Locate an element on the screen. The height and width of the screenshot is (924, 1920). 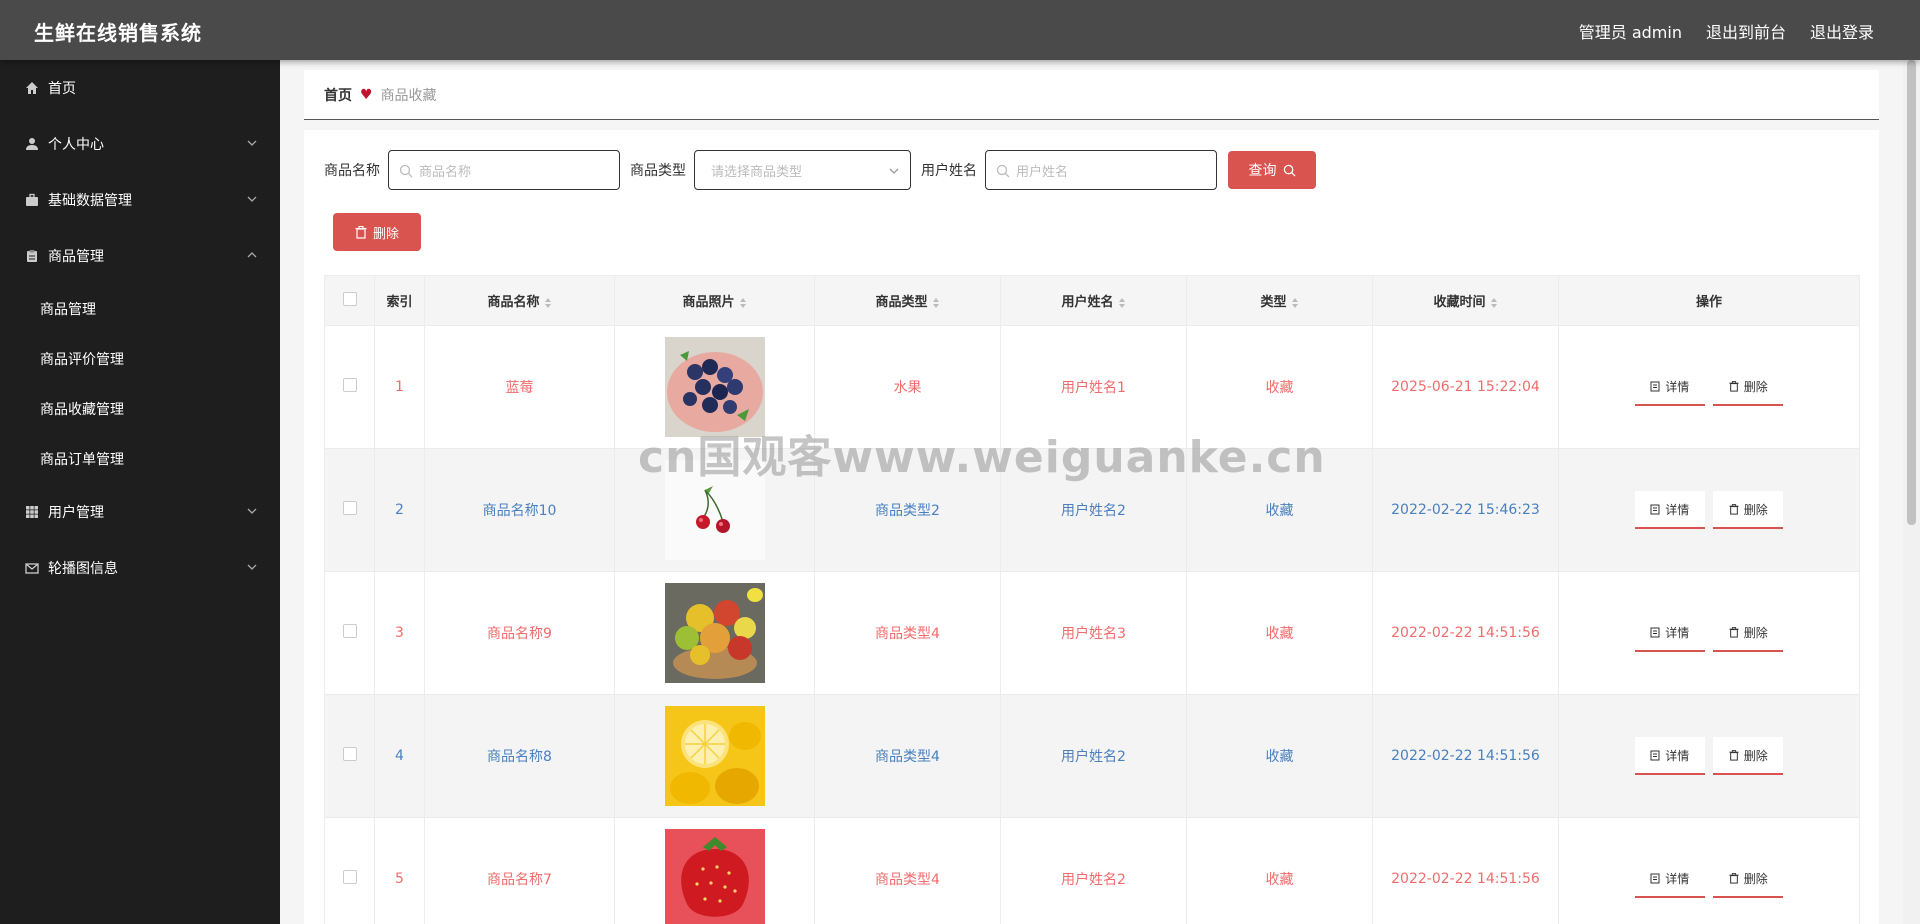
col-header-goods-type: 商品类型 is located at coordinates (907, 300).